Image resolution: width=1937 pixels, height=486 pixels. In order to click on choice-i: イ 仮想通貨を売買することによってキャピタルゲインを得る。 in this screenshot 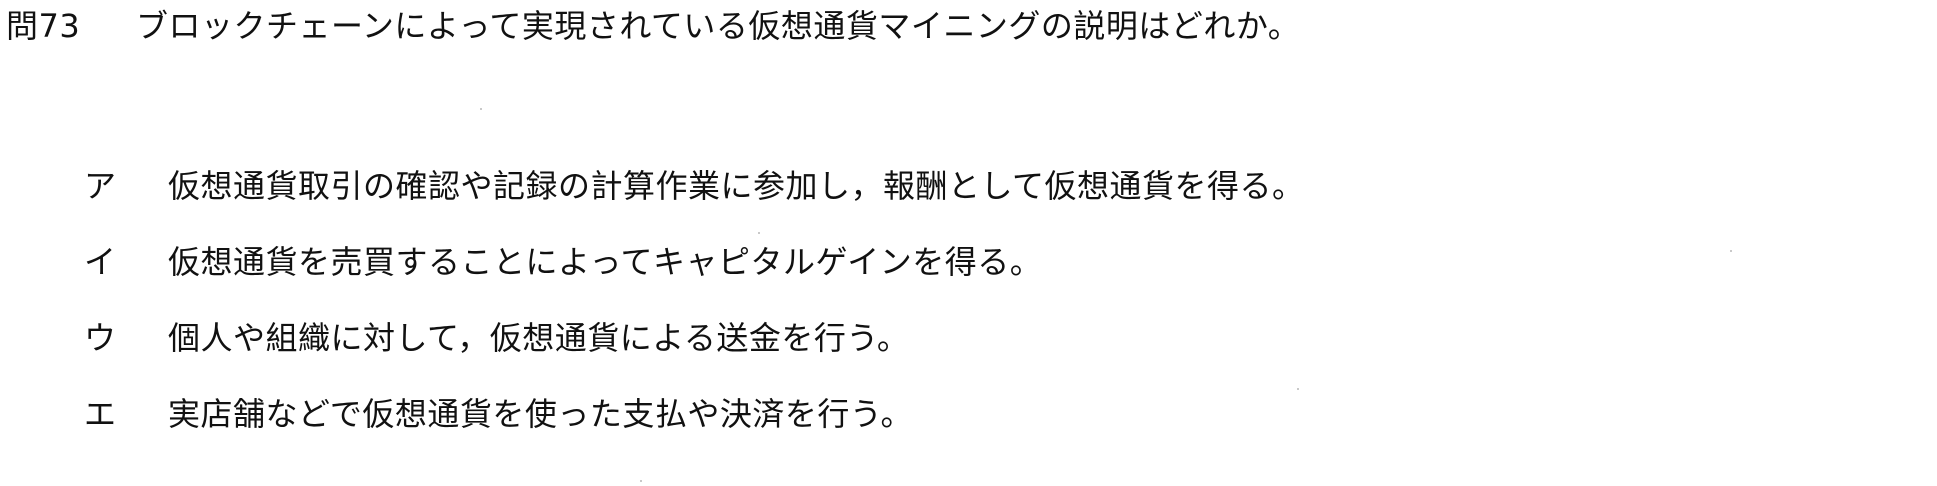, I will do `click(694, 280)`.